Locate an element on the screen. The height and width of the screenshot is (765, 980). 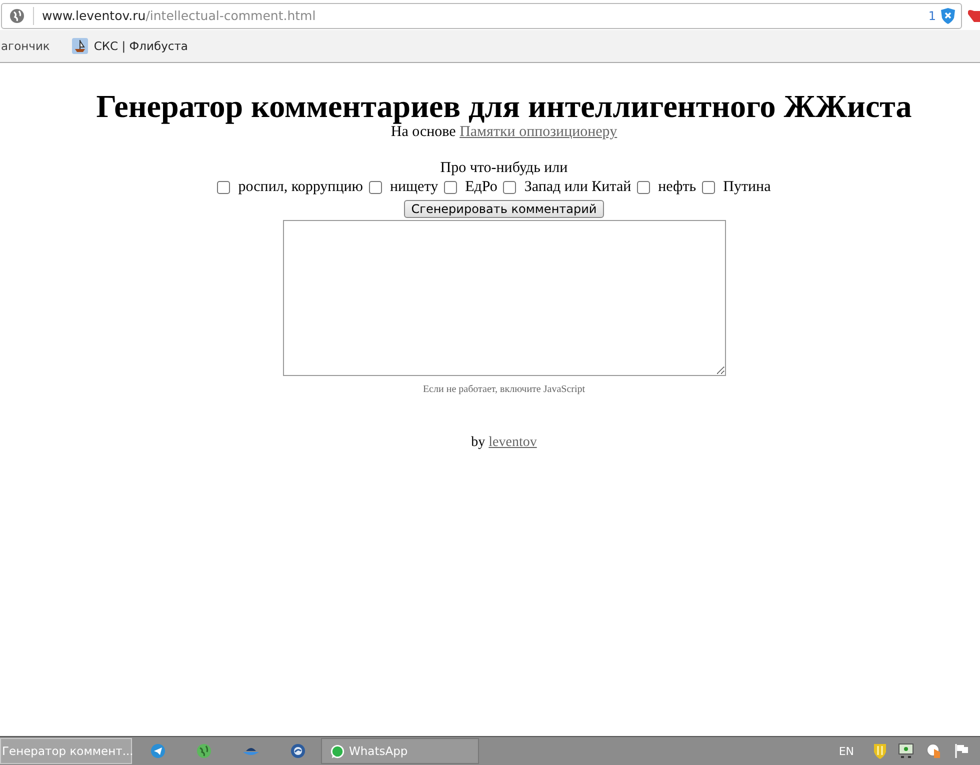
page-title: Генератор комментариев для интеллигентного ЖЖиста is located at coordinates (504, 106).